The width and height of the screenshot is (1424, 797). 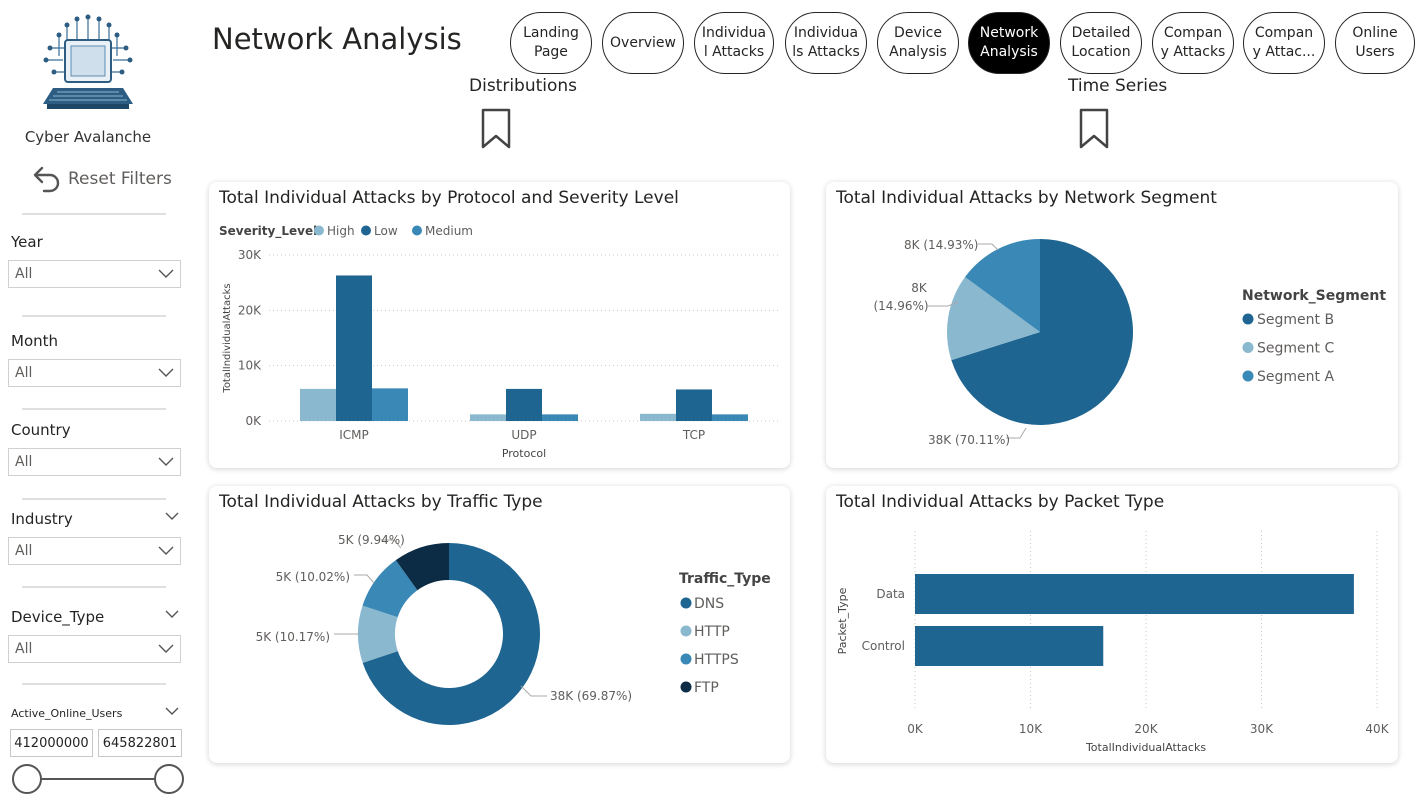 What do you see at coordinates (24, 649) in the screenshot?
I see `device-type-dropdown-value: All` at bounding box center [24, 649].